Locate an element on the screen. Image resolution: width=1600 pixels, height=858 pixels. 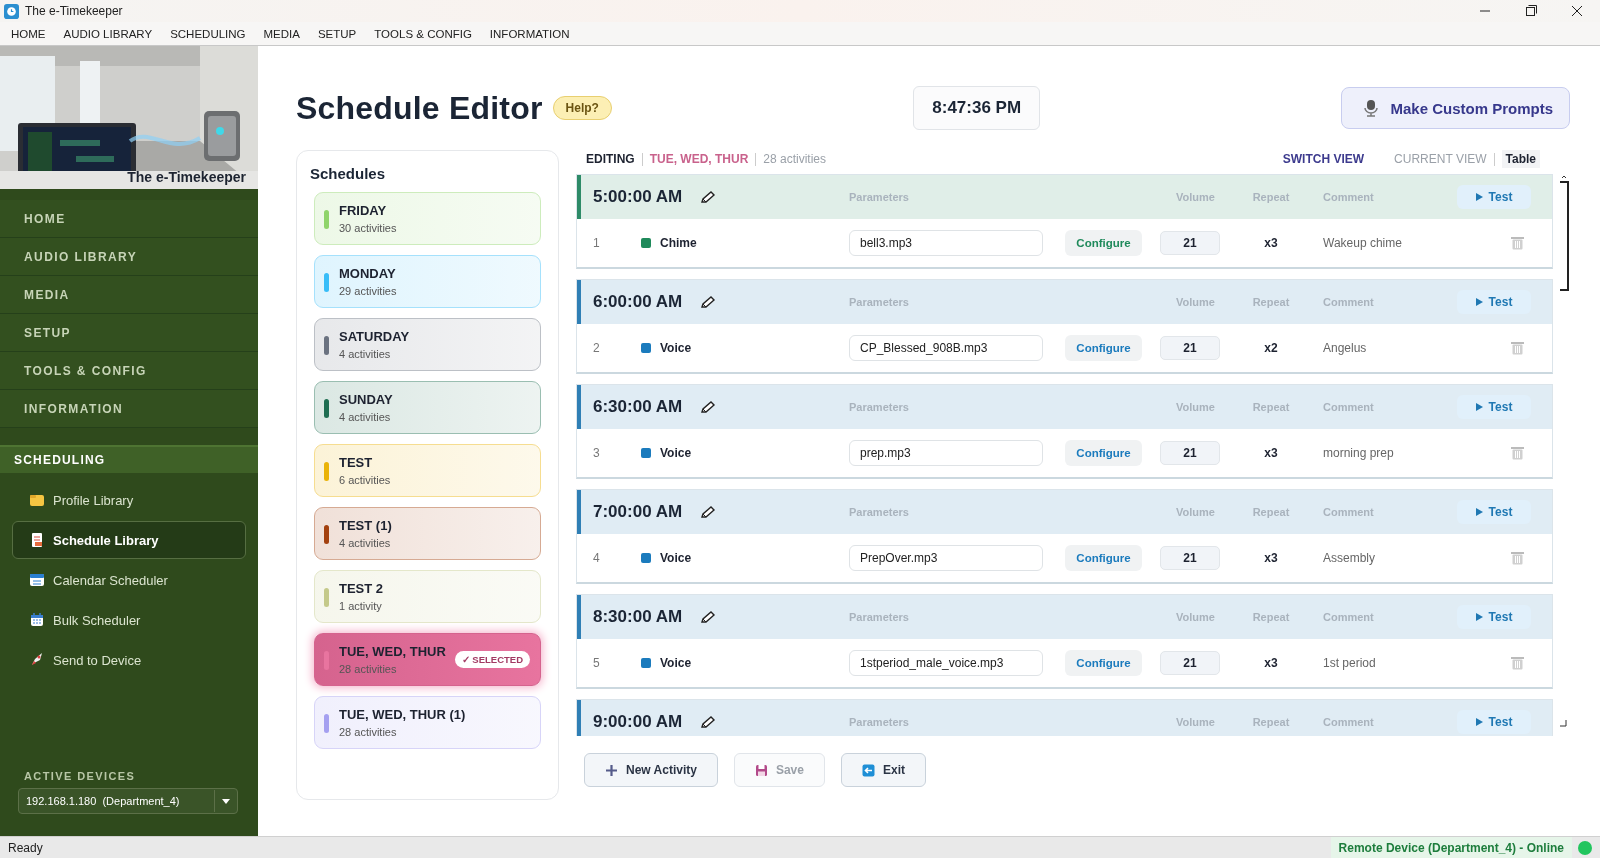
nav-item: AUDIO LIBRARY is located at coordinates (129, 257).